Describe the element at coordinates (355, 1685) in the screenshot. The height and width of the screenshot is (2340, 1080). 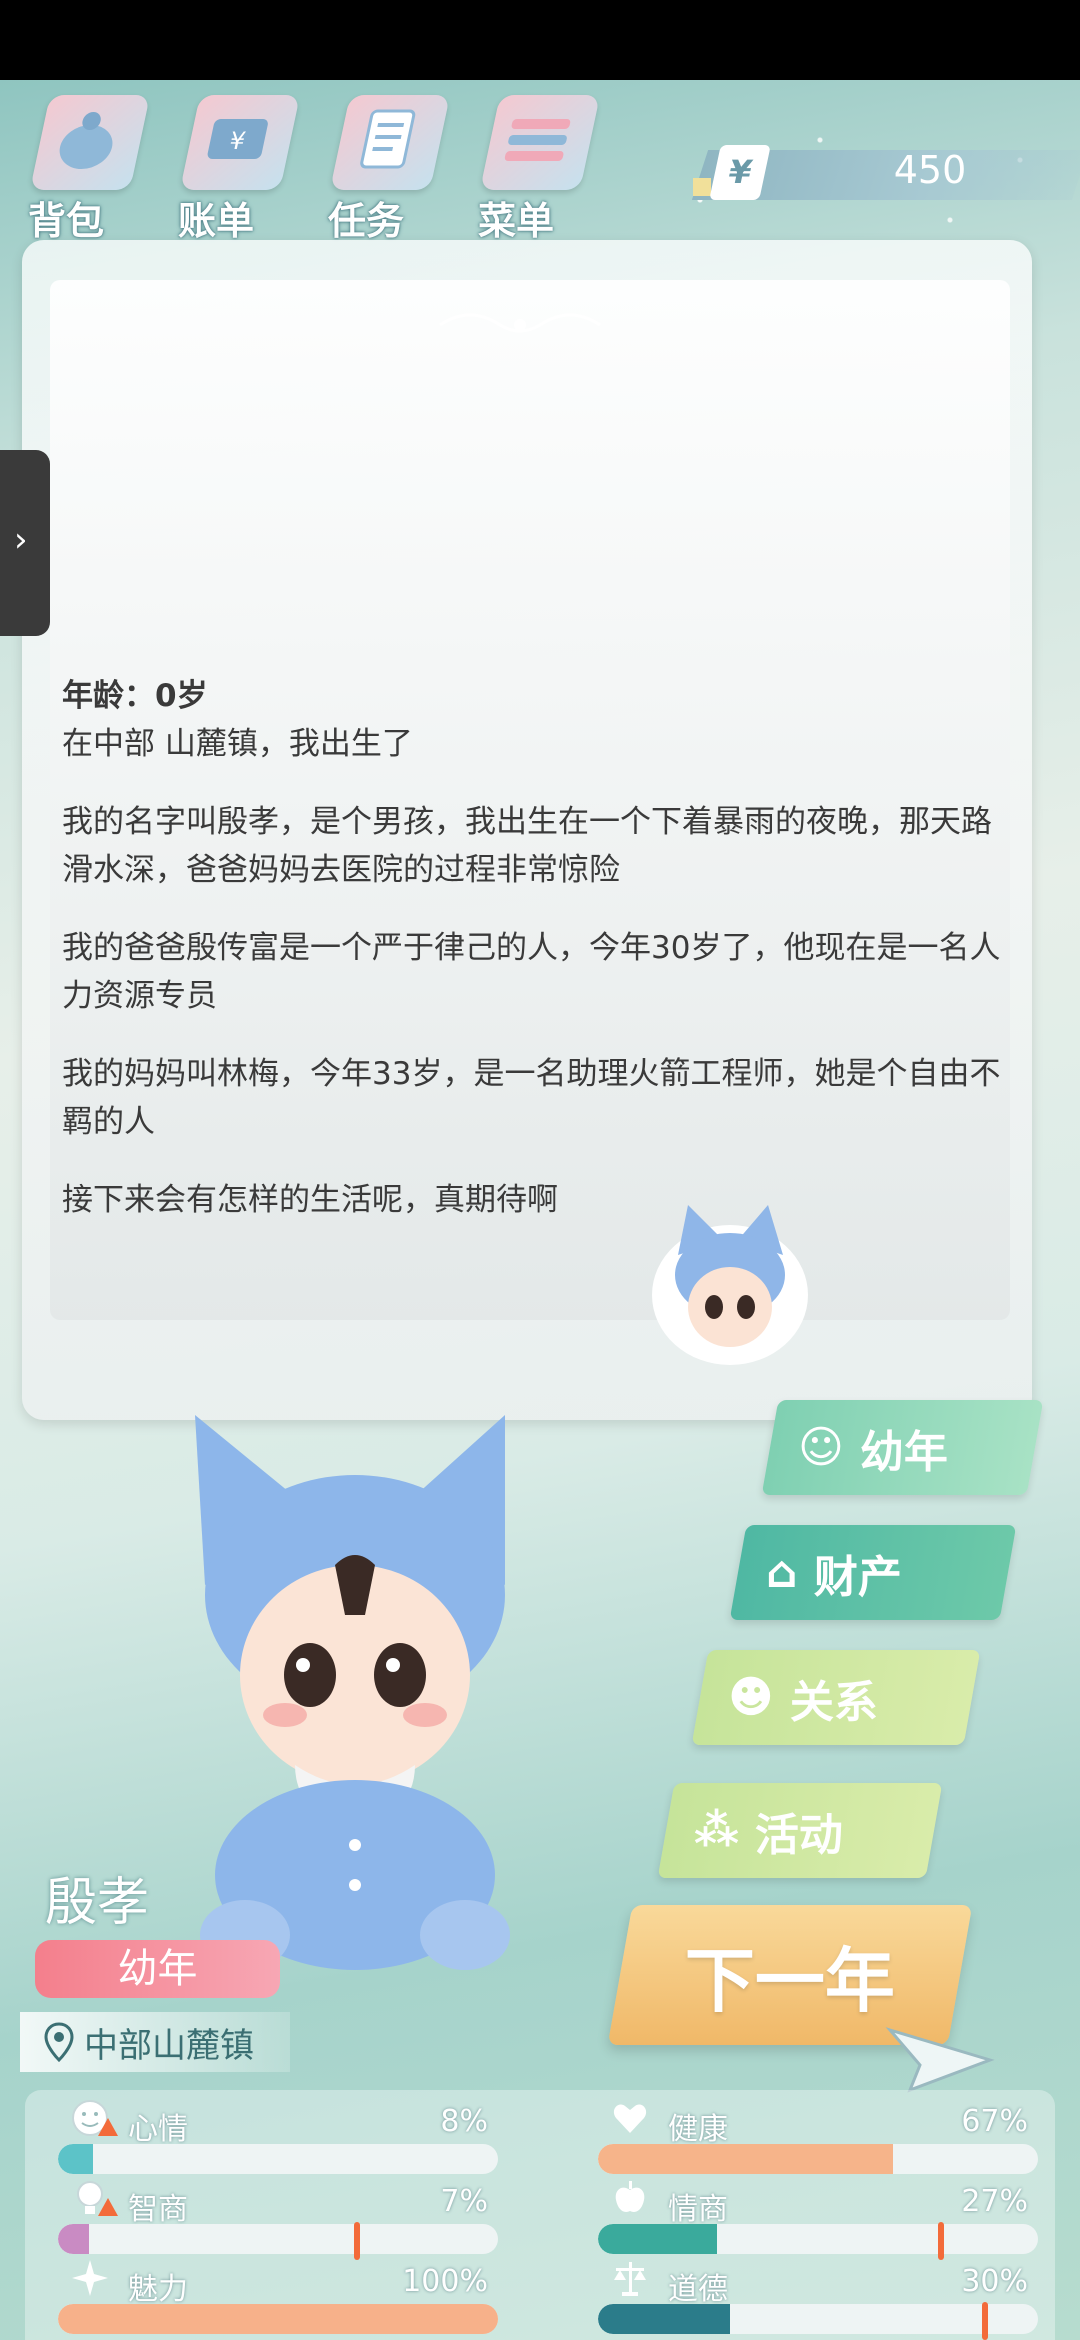
I see `baby-character` at that location.